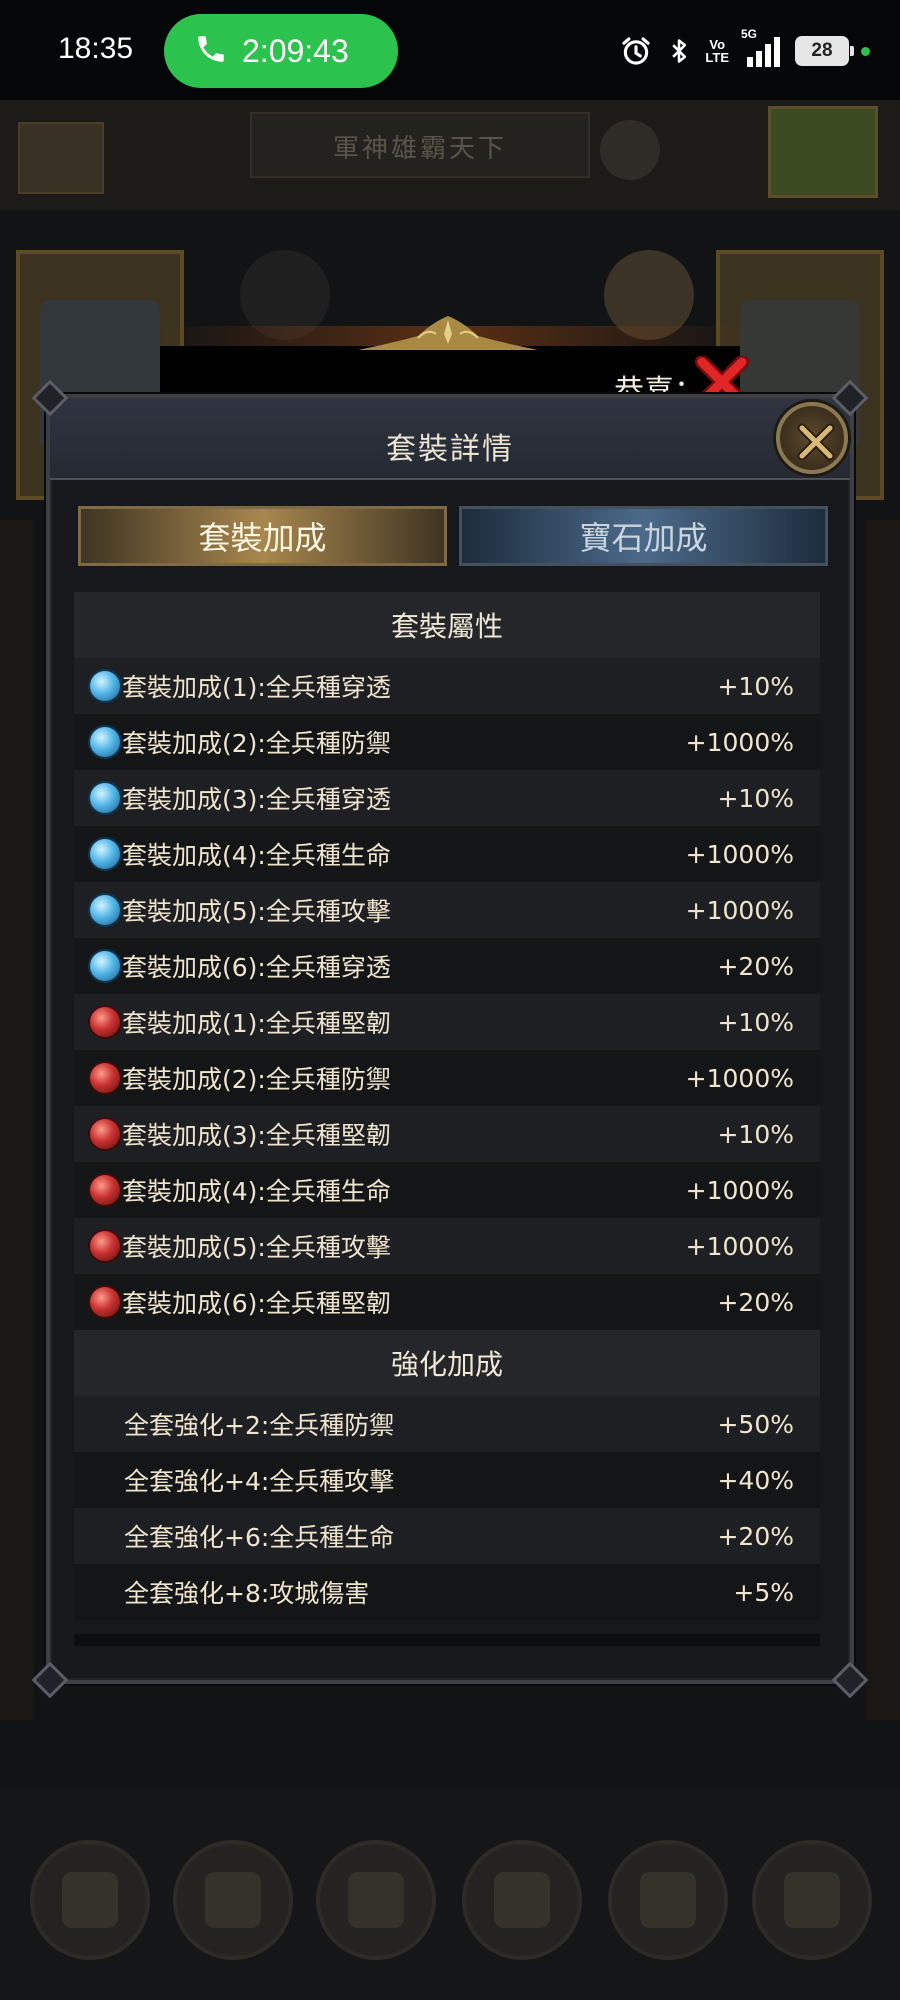  Describe the element at coordinates (447, 1640) in the screenshot. I see `list-bottom-edge` at that location.